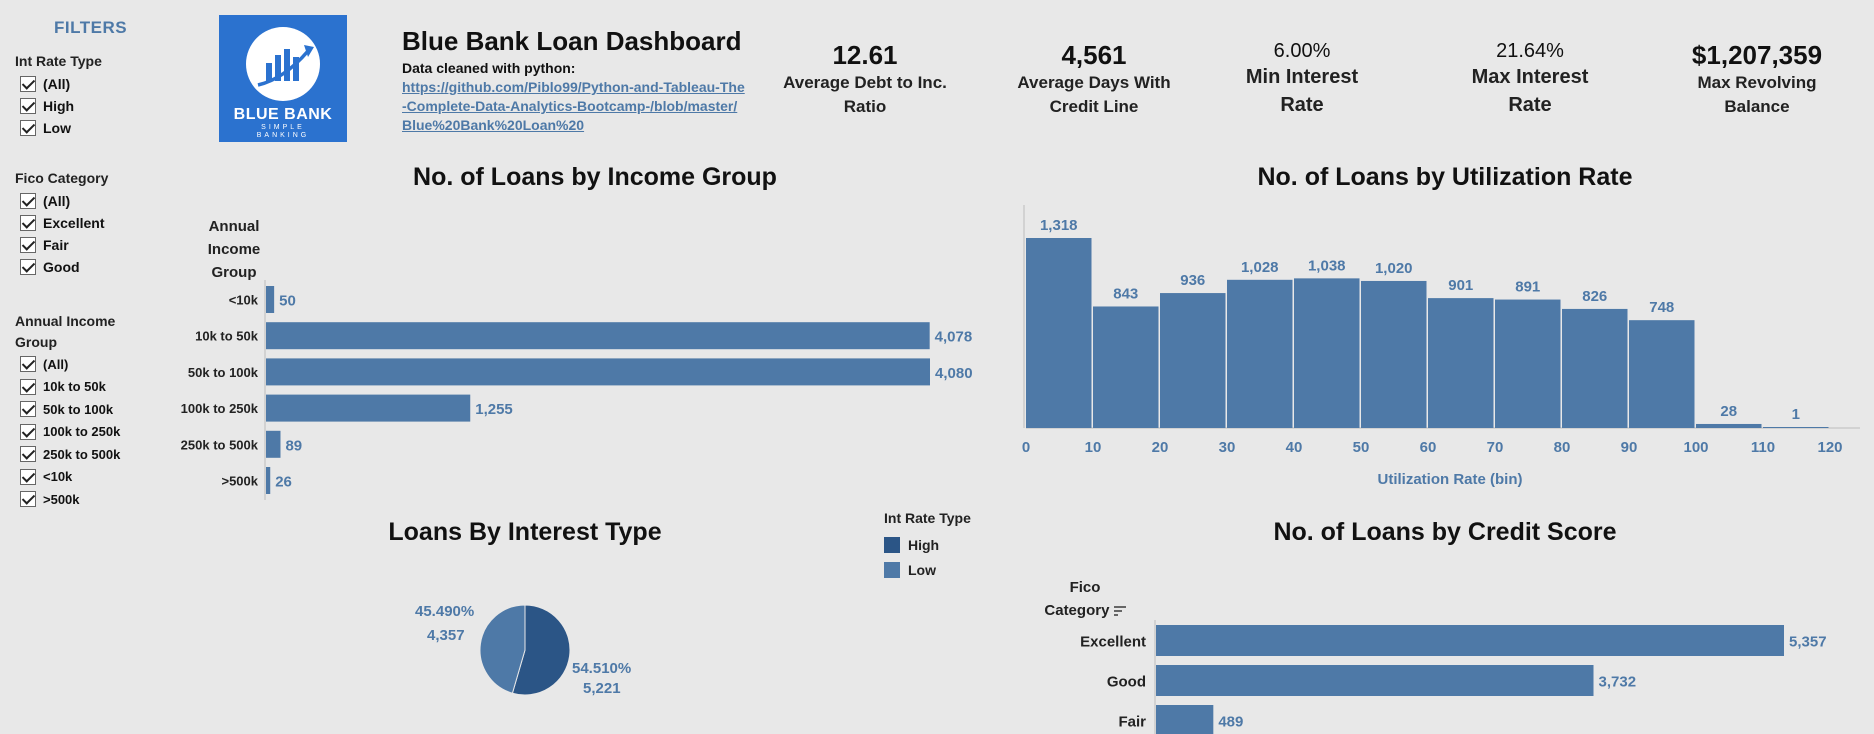 The image size is (1874, 734). Describe the element at coordinates (865, 55) in the screenshot. I see `kpi-value: 12.61` at that location.